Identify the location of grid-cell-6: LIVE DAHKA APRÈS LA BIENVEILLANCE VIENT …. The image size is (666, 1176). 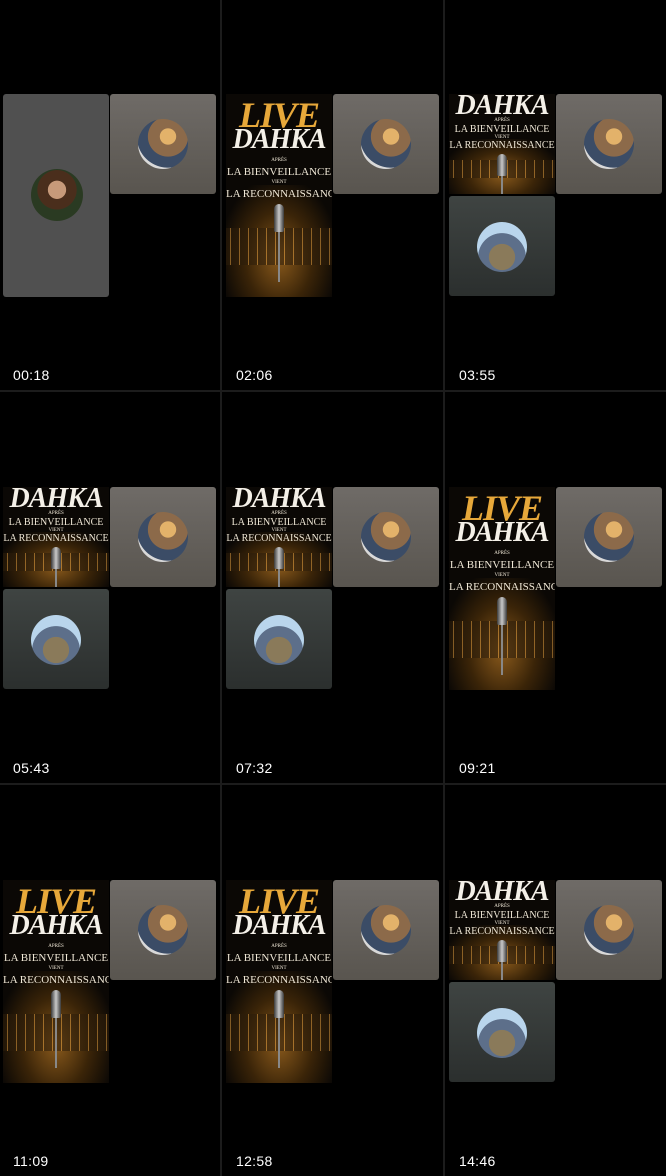
(556, 588).